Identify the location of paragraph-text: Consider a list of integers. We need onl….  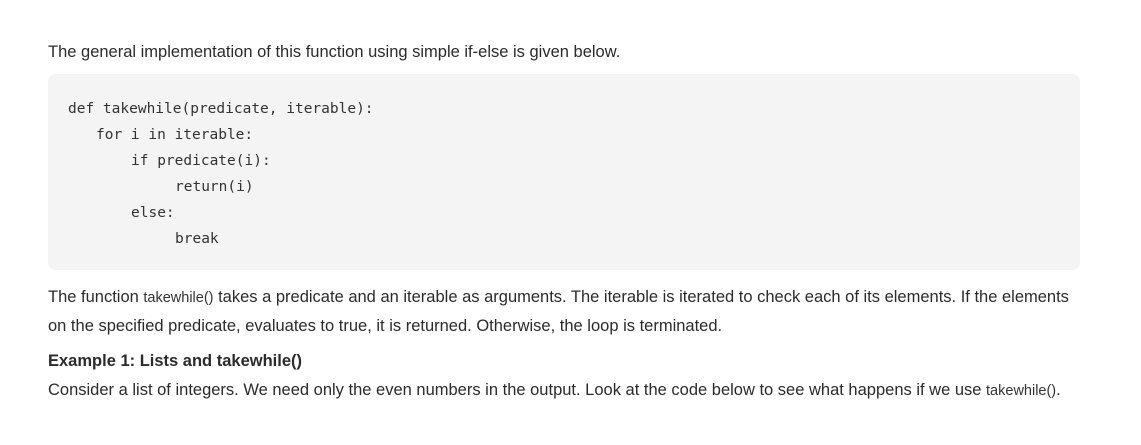
(517, 390).